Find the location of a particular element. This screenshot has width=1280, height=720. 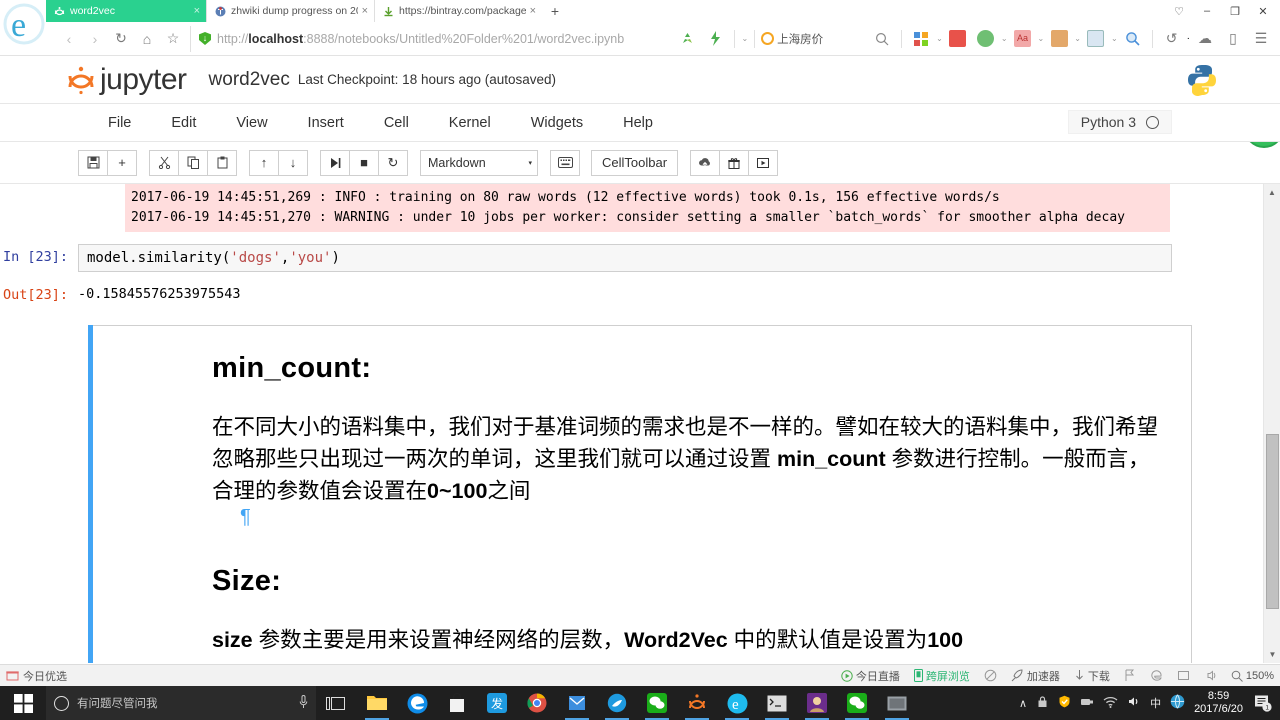

ie-icon: e is located at coordinates (737, 703).